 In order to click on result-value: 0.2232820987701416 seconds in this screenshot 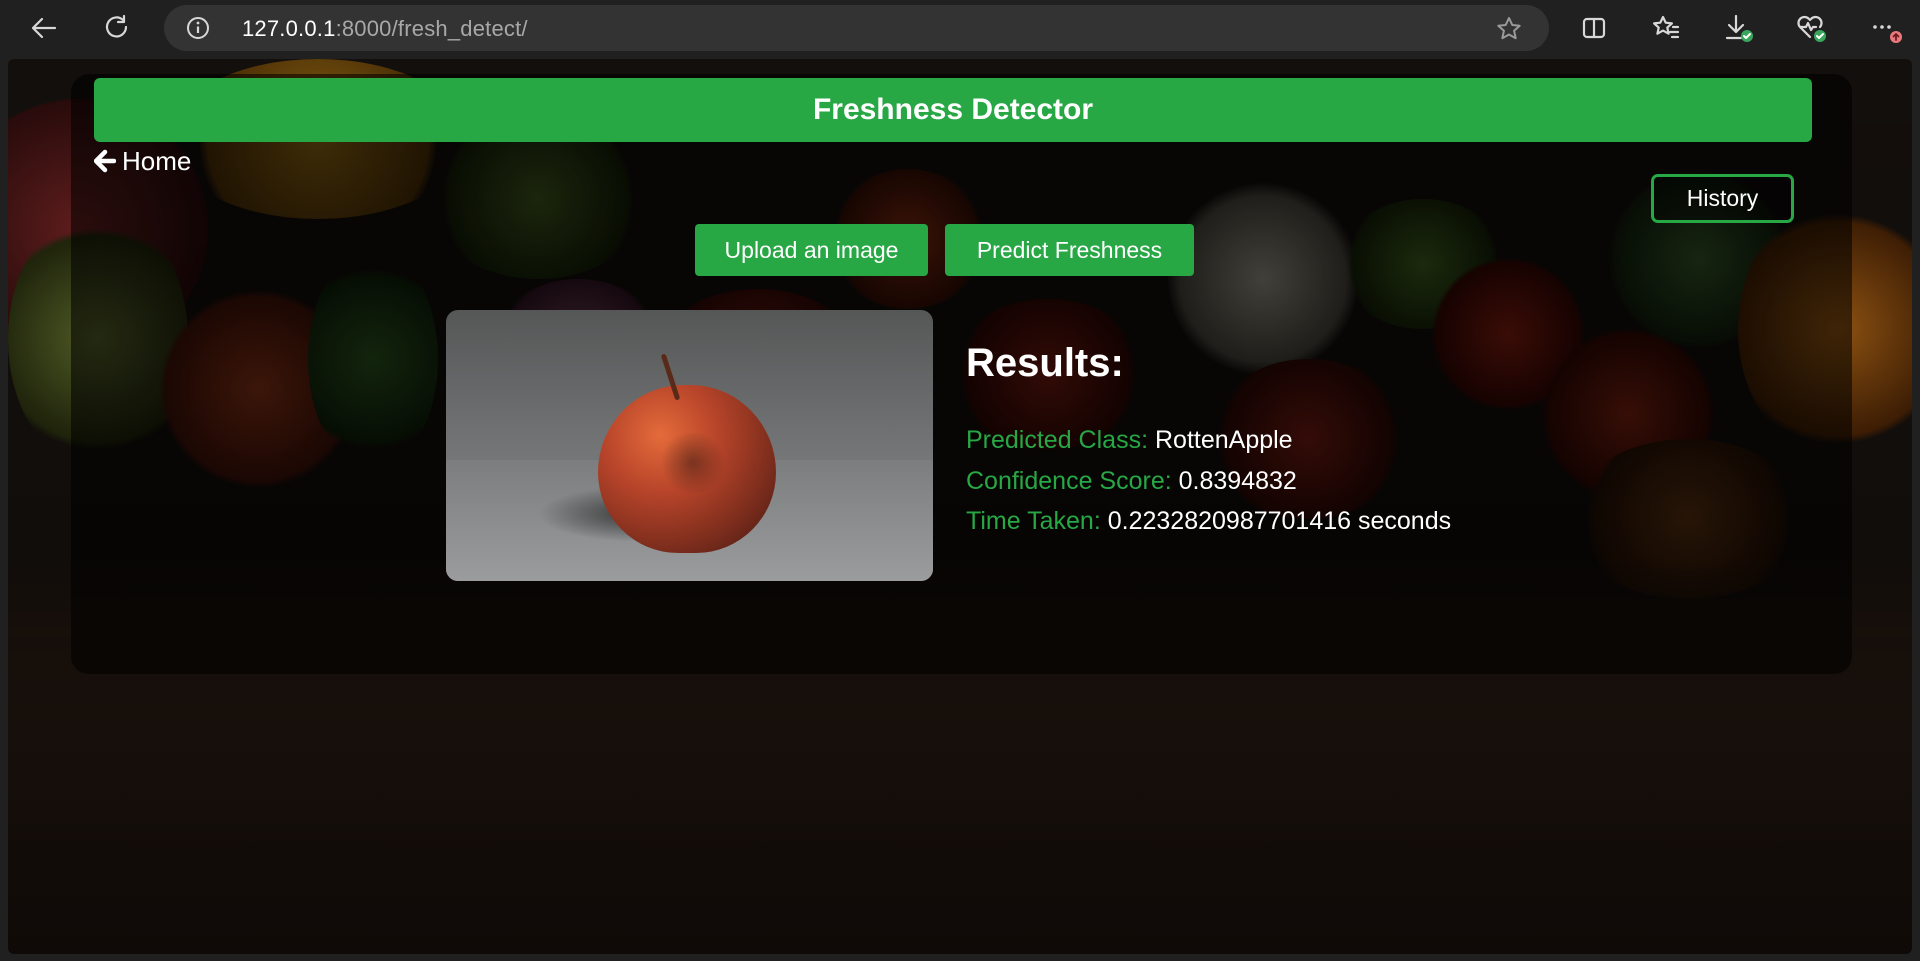, I will do `click(1279, 521)`.